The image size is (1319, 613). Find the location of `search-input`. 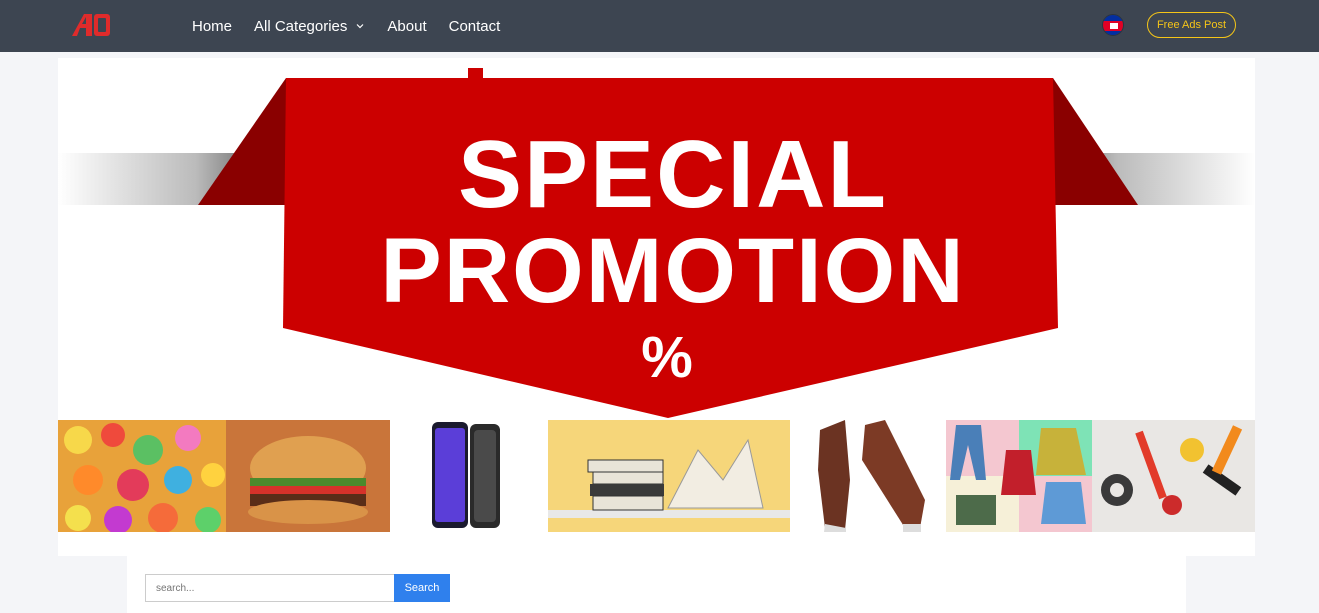

search-input is located at coordinates (270, 588).